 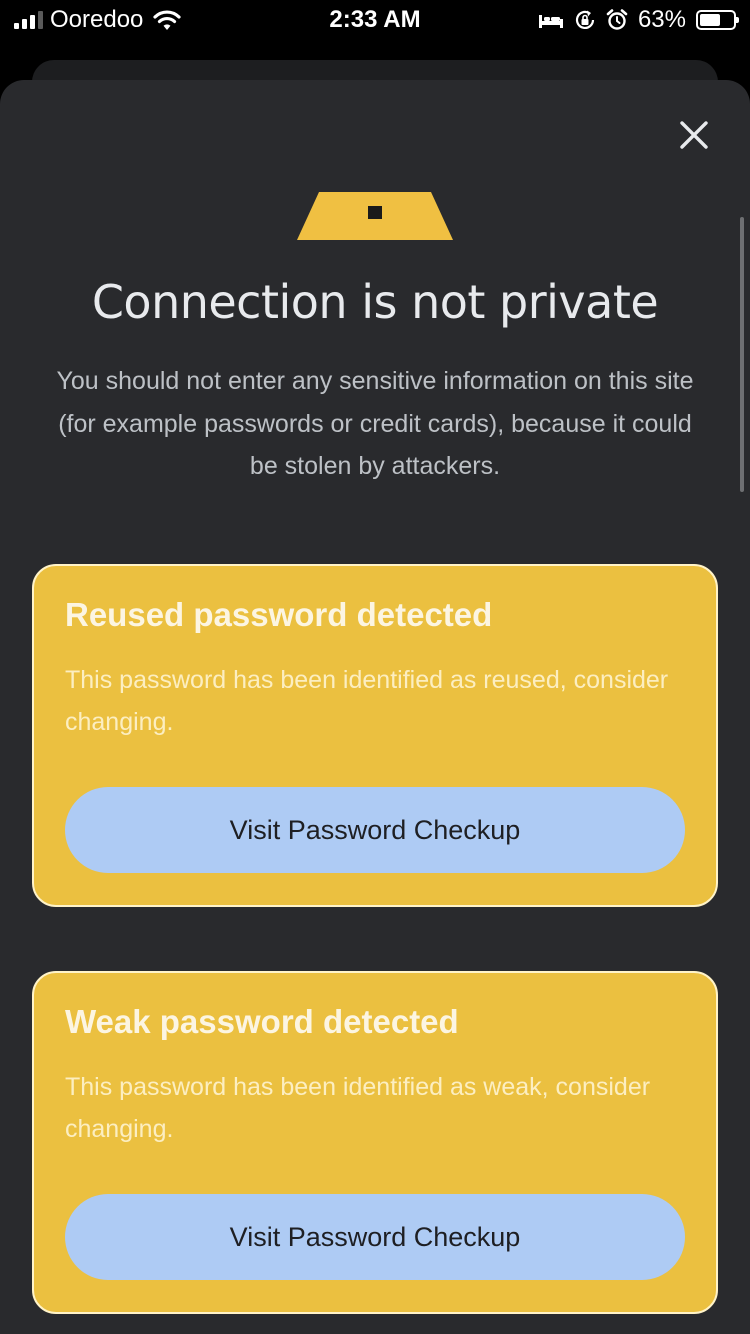 I want to click on orientation-lock-icon, so click(x=585, y=19).